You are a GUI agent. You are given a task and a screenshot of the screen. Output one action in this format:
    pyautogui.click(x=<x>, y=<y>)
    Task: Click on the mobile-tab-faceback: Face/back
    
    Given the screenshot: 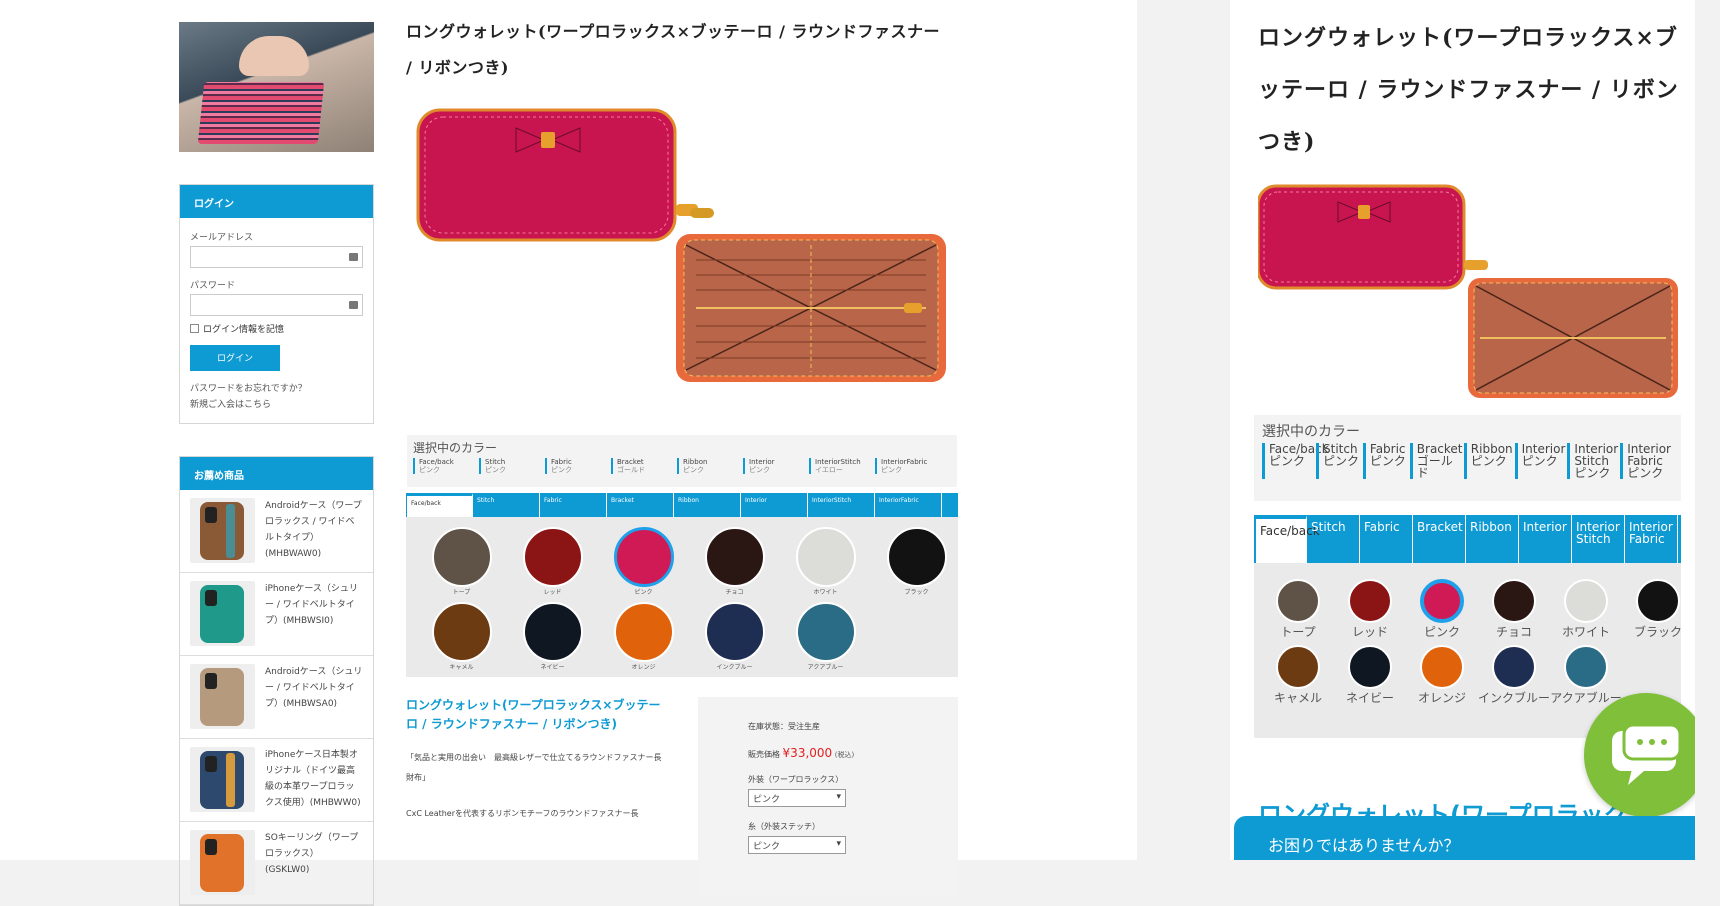 What is the action you would take?
    pyautogui.click(x=1287, y=539)
    